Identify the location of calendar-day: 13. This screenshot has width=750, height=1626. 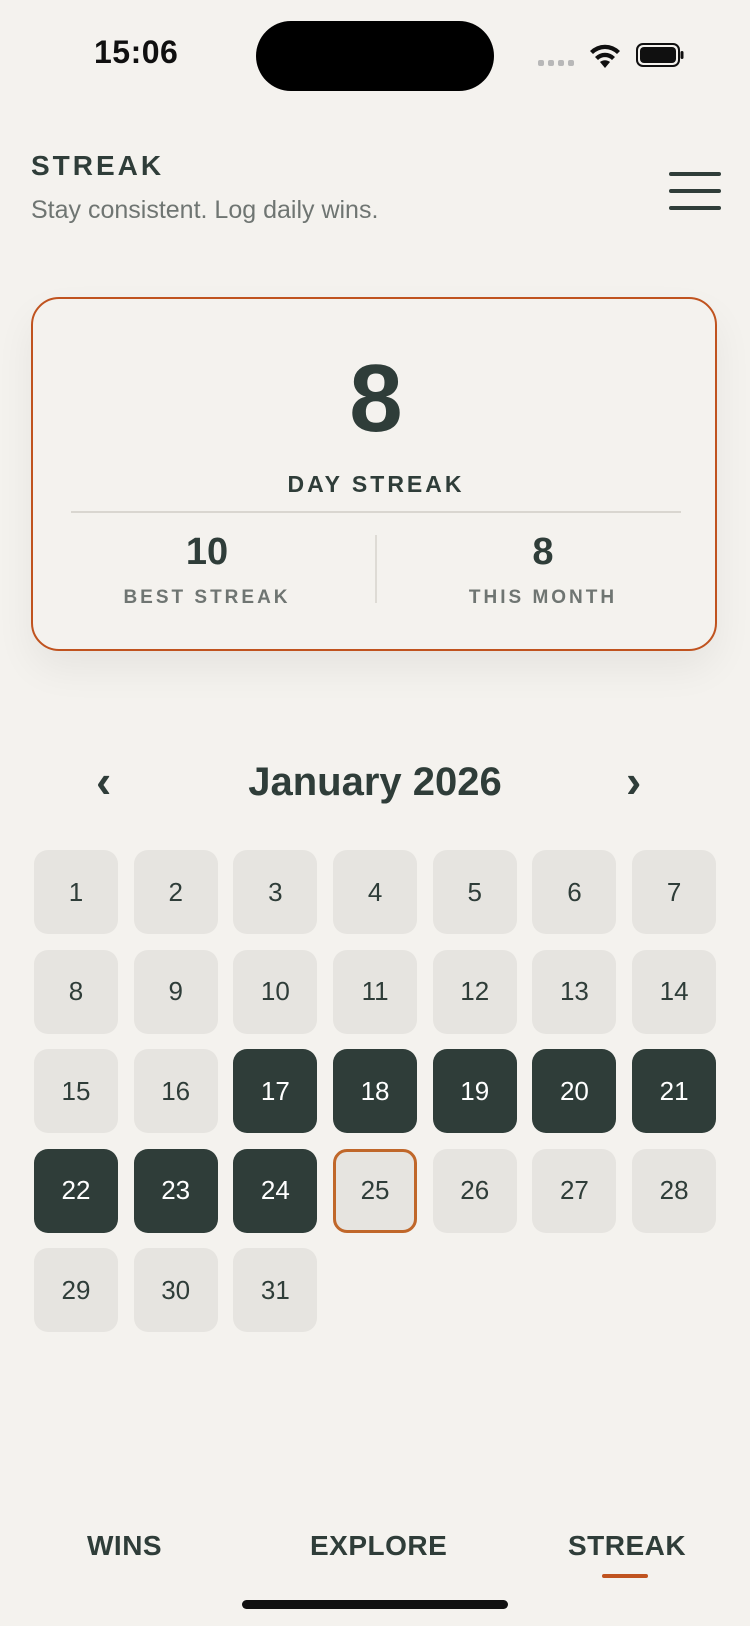
(574, 991).